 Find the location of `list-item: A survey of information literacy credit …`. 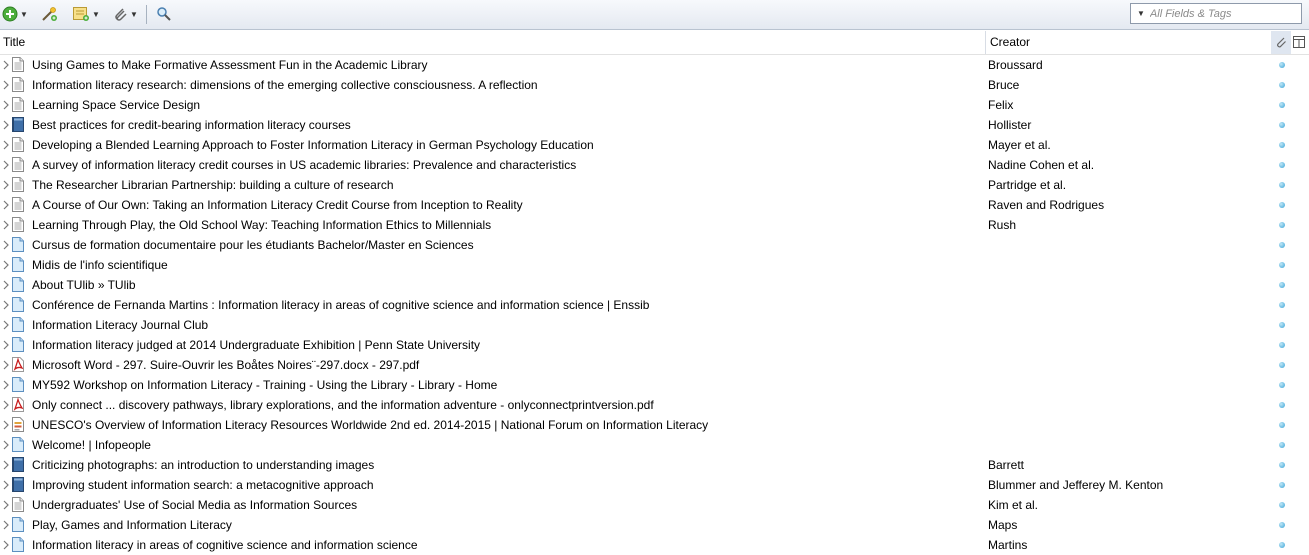

list-item: A survey of information literacy credit … is located at coordinates (654, 165).